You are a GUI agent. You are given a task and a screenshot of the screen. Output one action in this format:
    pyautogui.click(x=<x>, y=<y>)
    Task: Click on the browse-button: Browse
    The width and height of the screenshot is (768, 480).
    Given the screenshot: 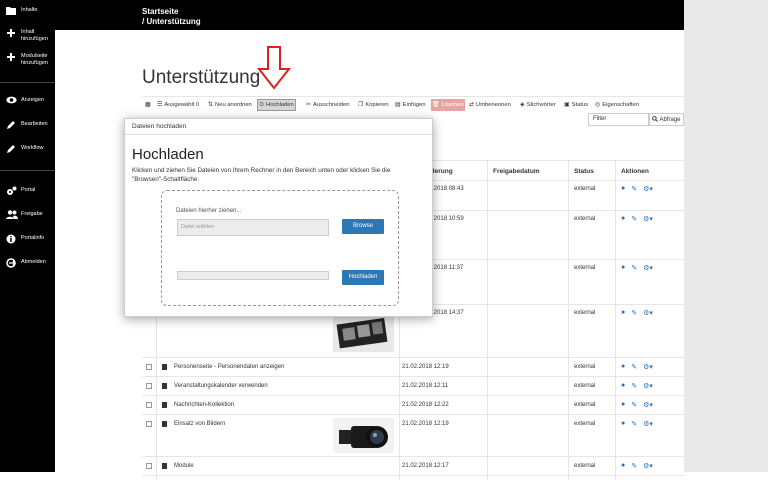 What is the action you would take?
    pyautogui.click(x=363, y=226)
    